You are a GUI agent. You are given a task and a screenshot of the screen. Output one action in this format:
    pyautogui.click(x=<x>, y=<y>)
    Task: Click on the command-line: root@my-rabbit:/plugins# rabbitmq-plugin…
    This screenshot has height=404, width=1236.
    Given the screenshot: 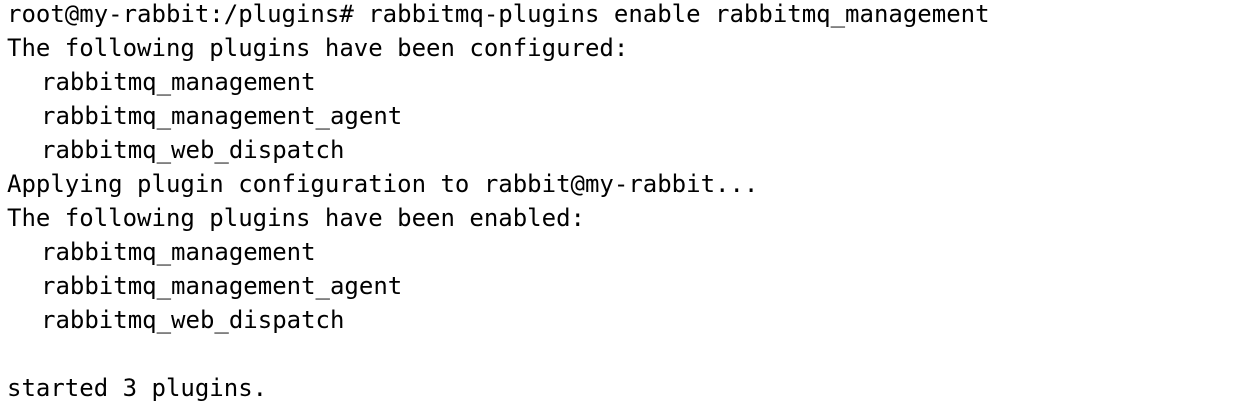 What is the action you would take?
    pyautogui.click(x=621, y=15)
    